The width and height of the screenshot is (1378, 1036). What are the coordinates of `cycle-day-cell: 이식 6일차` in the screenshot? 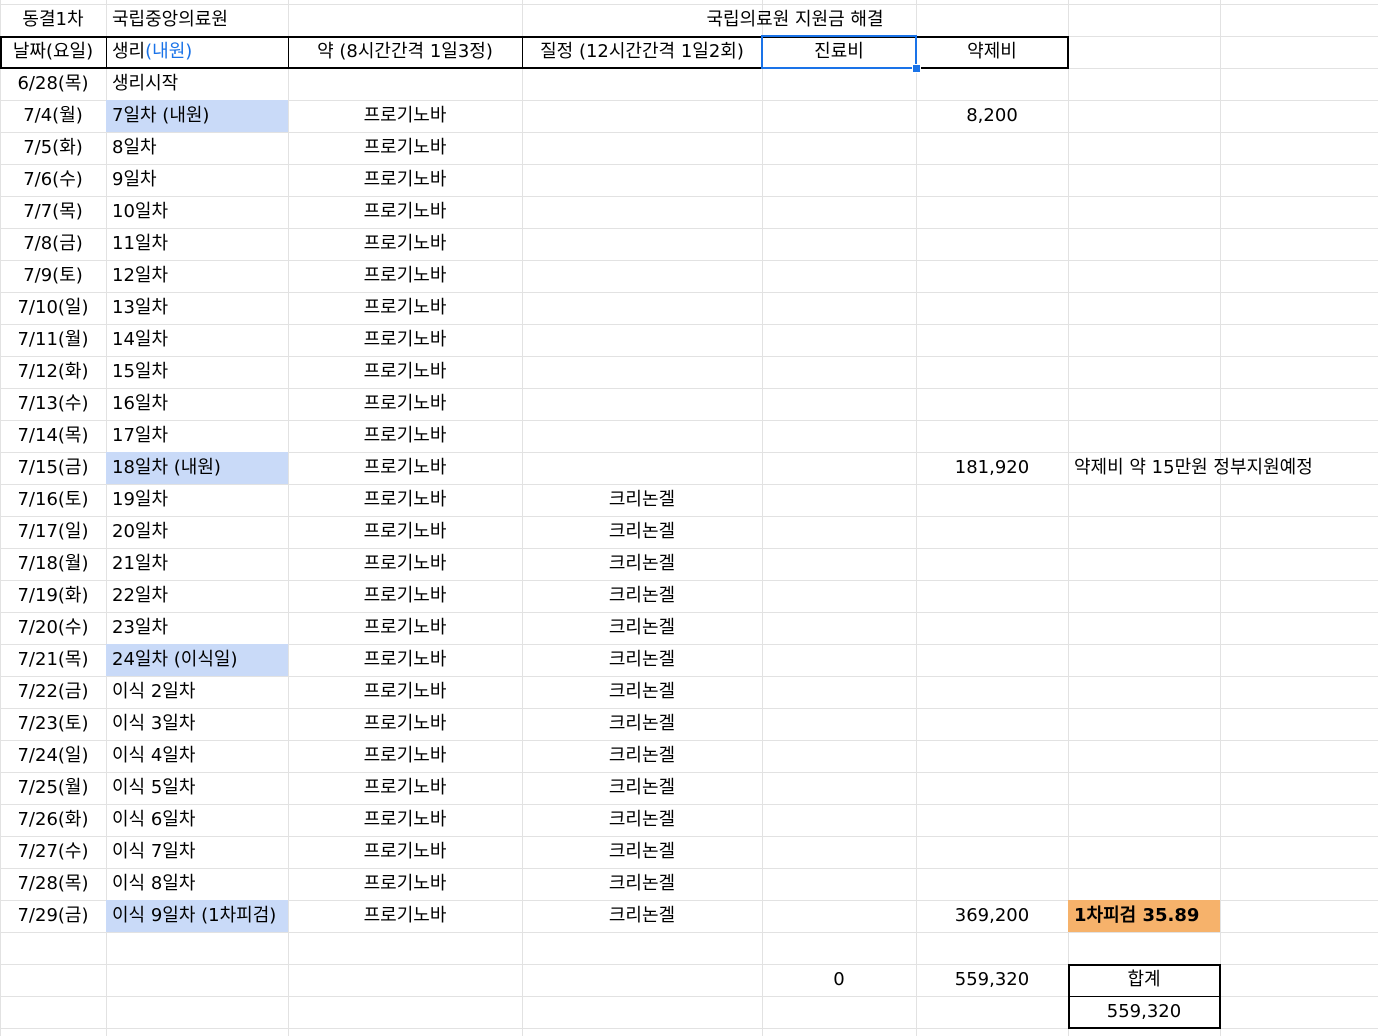 It's located at (197, 820).